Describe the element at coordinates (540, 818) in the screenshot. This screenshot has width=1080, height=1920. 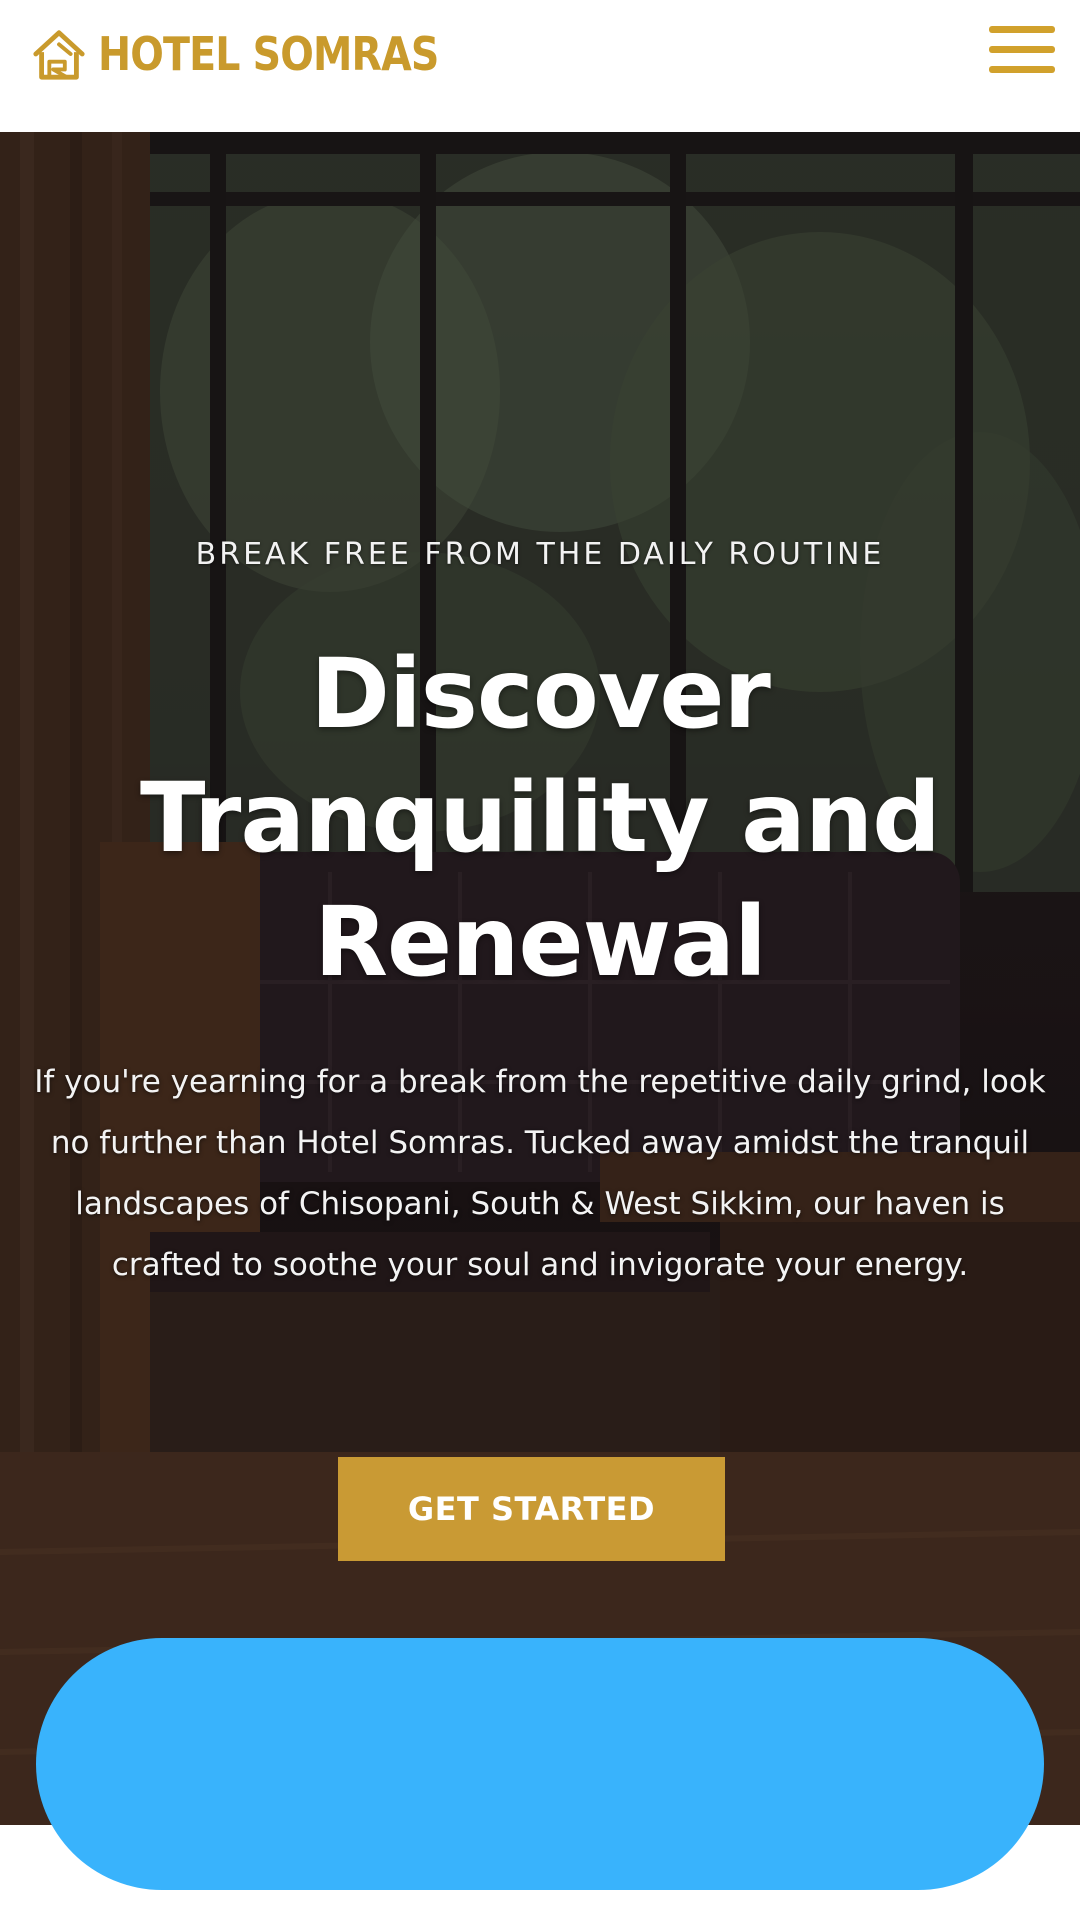
I see `hero-title: Discover Tranquility and Renewal` at that location.